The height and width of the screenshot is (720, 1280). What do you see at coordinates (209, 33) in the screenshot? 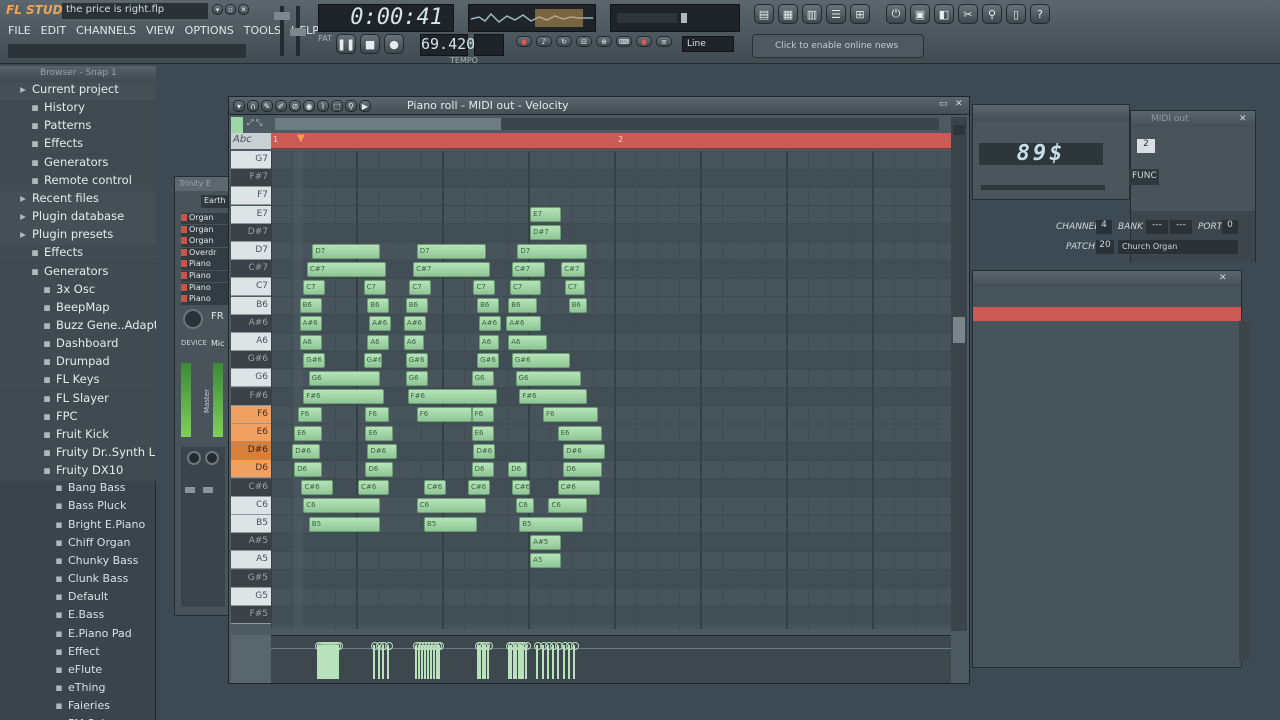
I see `menu-options: OPTIONS` at bounding box center [209, 33].